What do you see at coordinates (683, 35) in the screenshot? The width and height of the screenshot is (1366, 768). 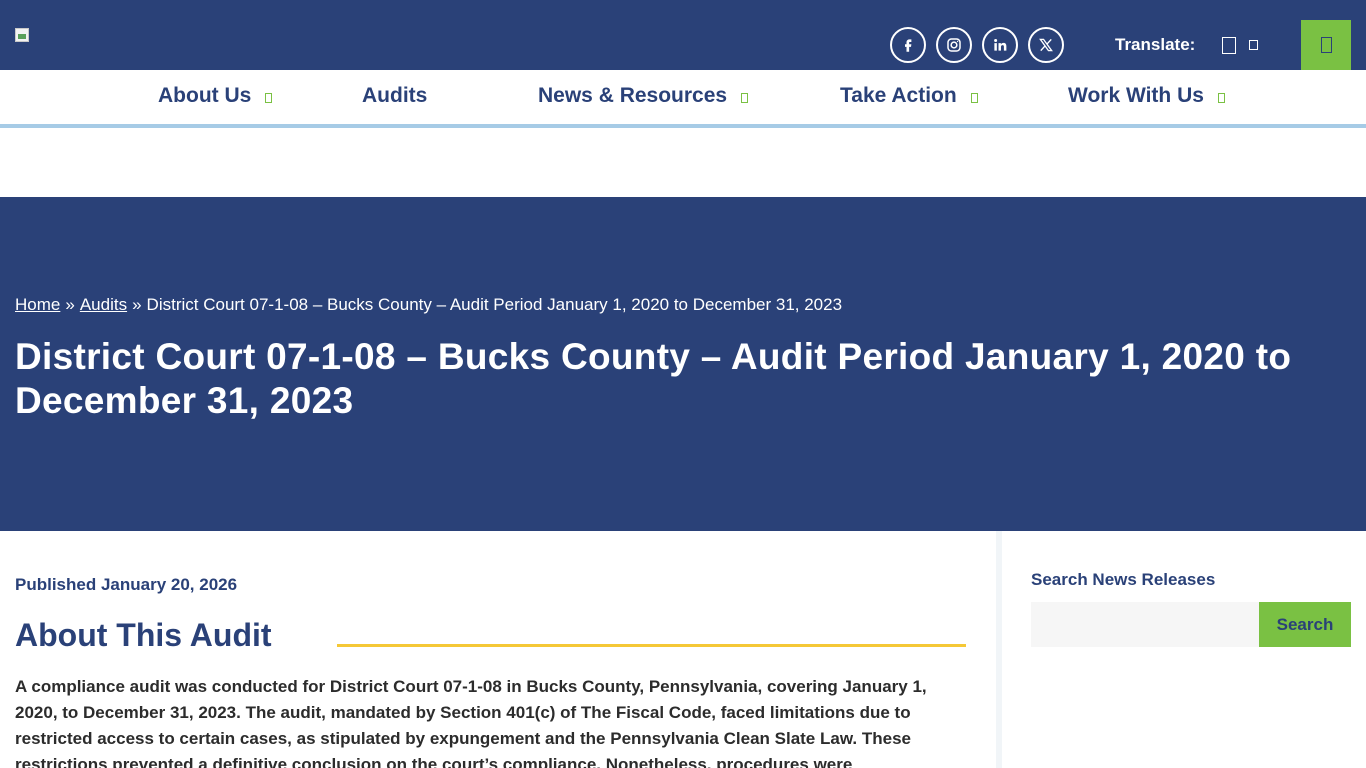 I see `top-bar: Translate:` at bounding box center [683, 35].